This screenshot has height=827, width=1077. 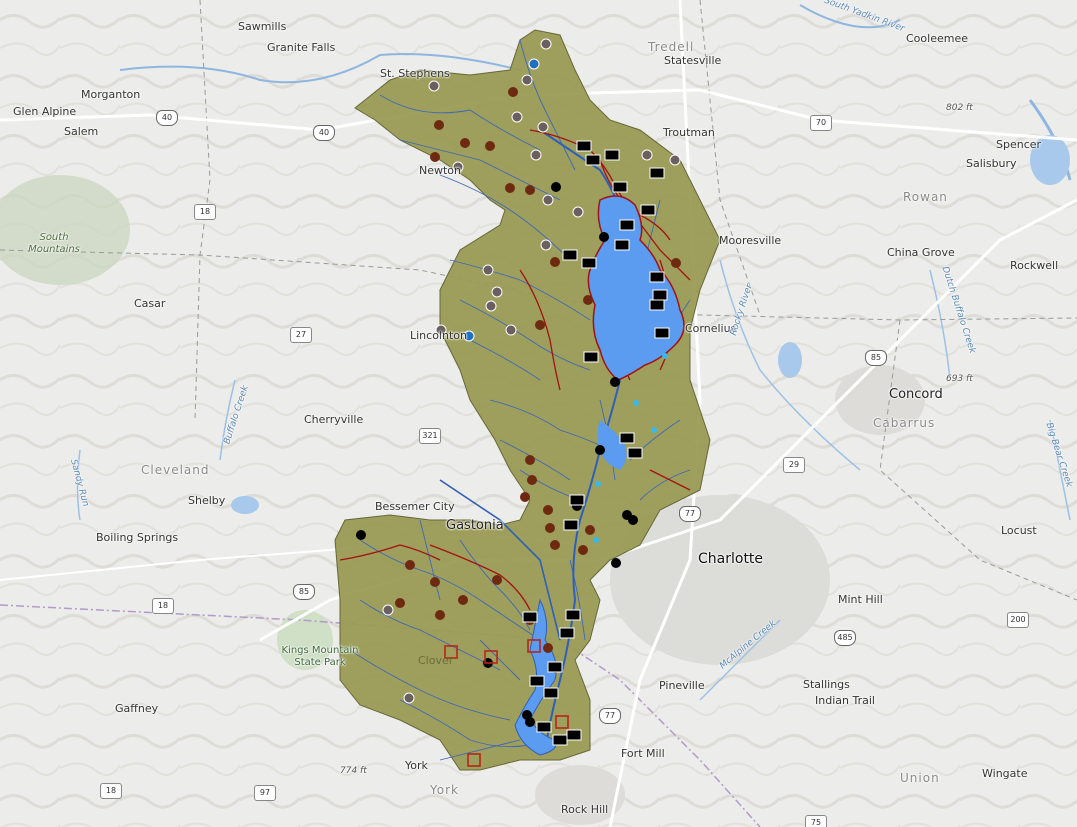 What do you see at coordinates (845, 700) in the screenshot?
I see `place-label-indian-trail: Indian Trail` at bounding box center [845, 700].